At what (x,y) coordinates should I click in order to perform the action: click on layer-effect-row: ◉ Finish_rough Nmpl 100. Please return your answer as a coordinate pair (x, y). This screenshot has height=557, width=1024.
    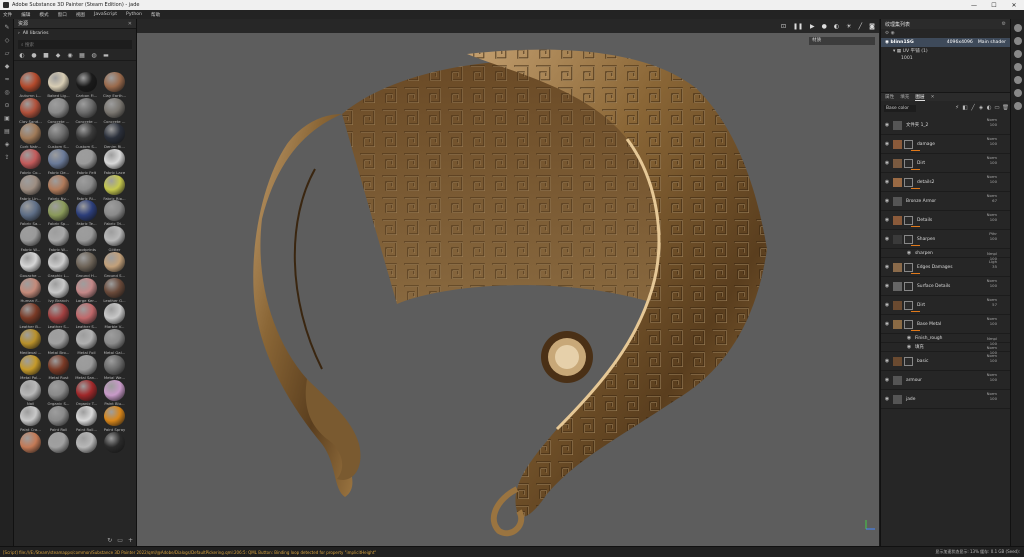
    Looking at the image, I should click on (946, 340).